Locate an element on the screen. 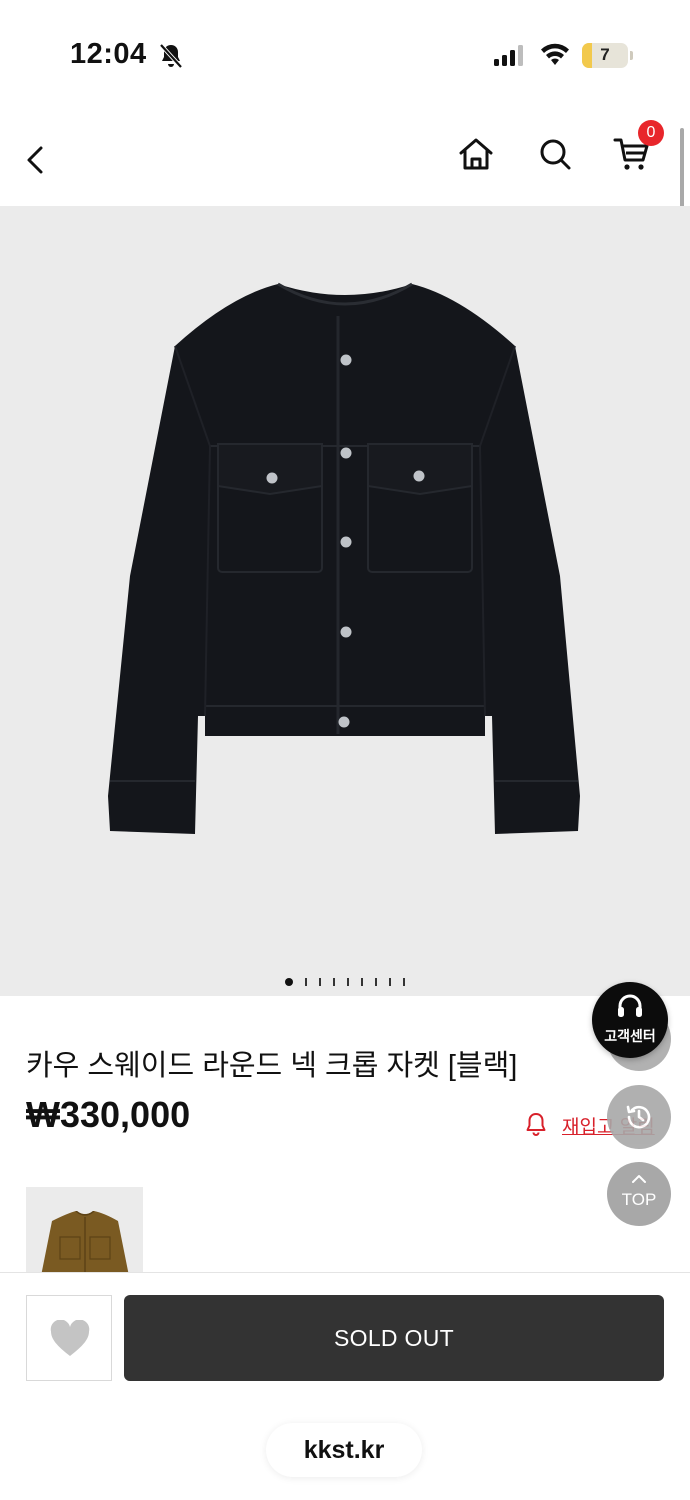 This screenshot has width=690, height=1500. product-title: 카우 스웨이드 라운드 넥 크롭 자켓 [블랙] is located at coordinates (272, 1066).